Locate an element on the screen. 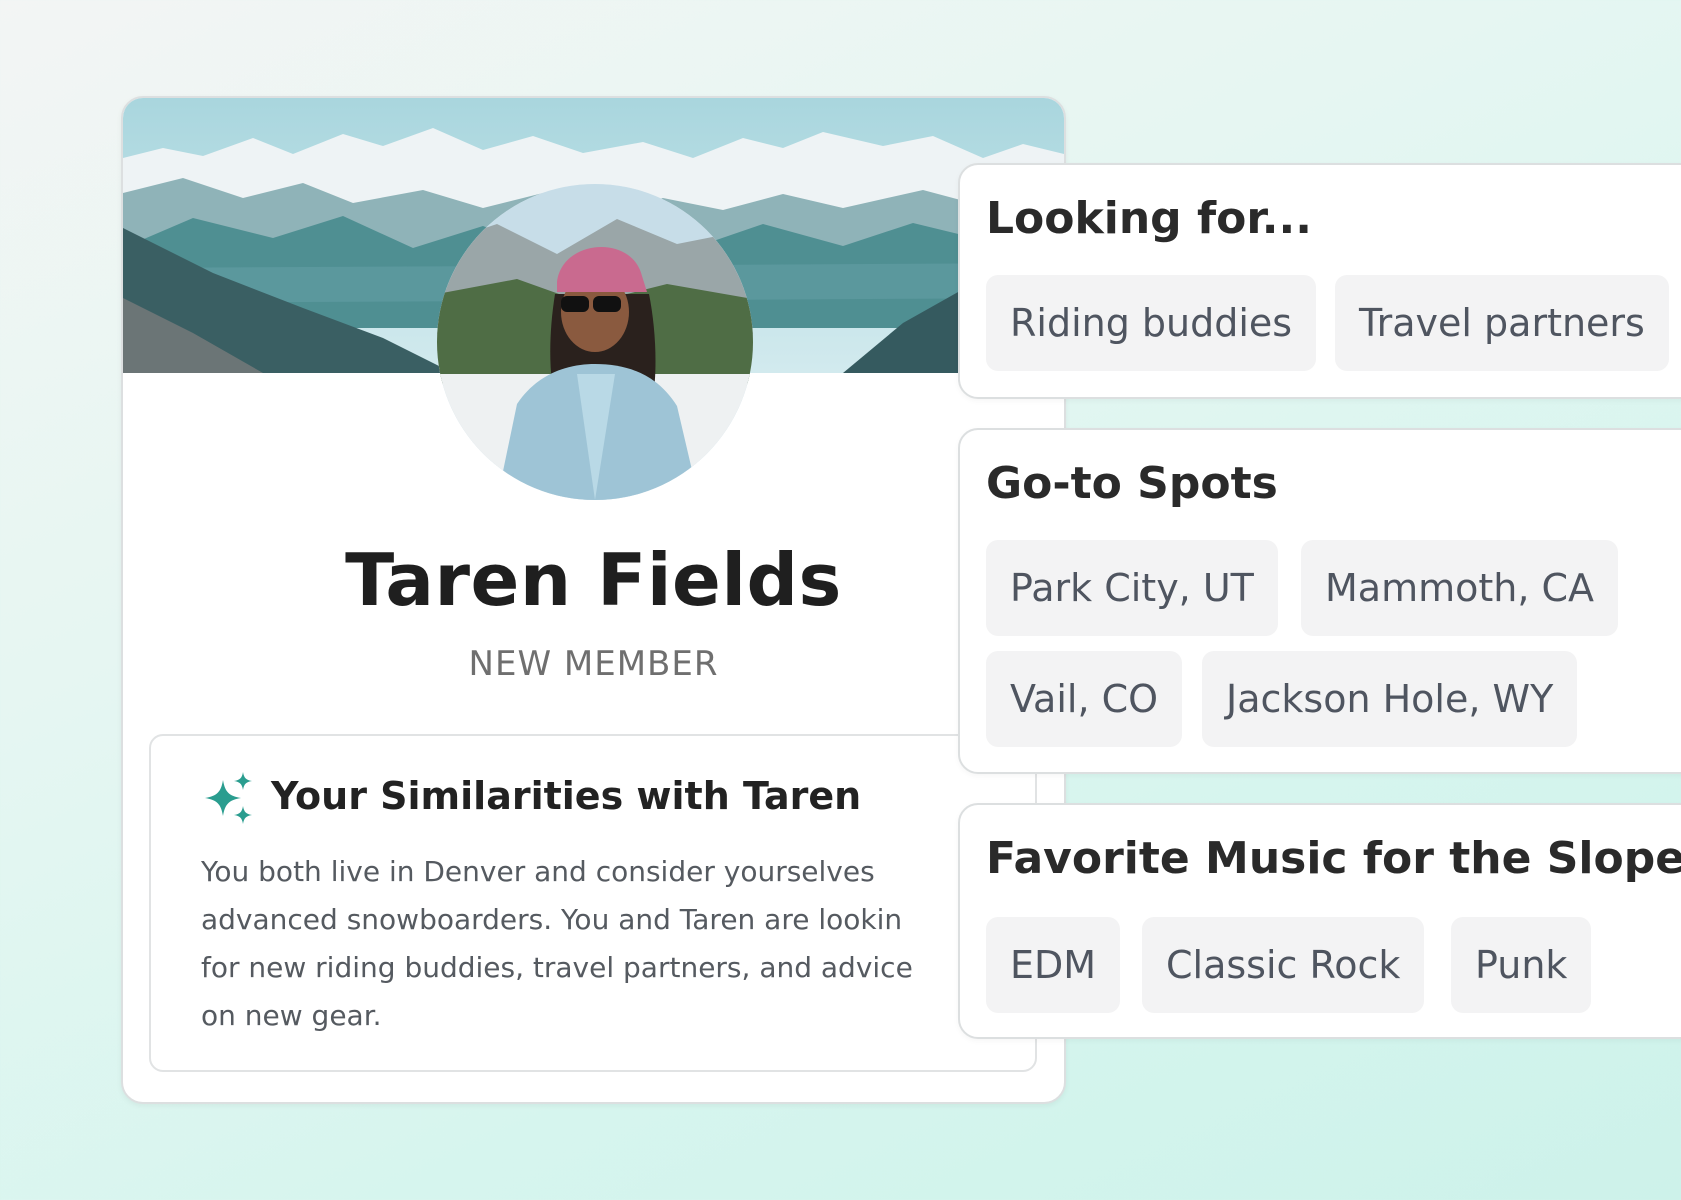 The height and width of the screenshot is (1200, 1681). music-title: Favorite Music for the Slopes is located at coordinates (1333, 858).